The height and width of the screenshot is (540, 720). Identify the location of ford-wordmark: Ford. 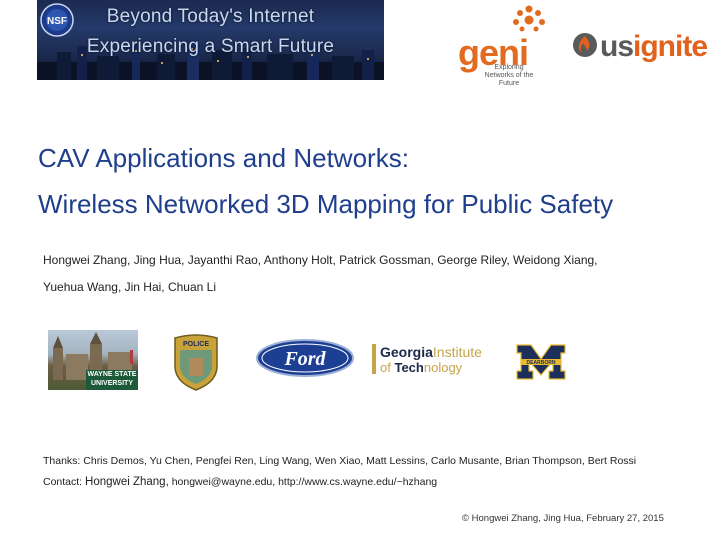
(304, 359).